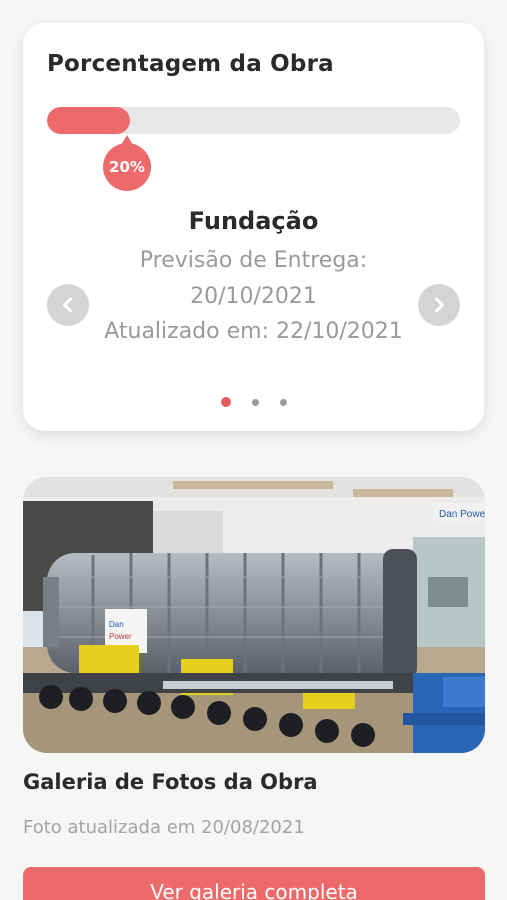 The width and height of the screenshot is (507, 900). What do you see at coordinates (253, 120) in the screenshot?
I see `progress-bar` at bounding box center [253, 120].